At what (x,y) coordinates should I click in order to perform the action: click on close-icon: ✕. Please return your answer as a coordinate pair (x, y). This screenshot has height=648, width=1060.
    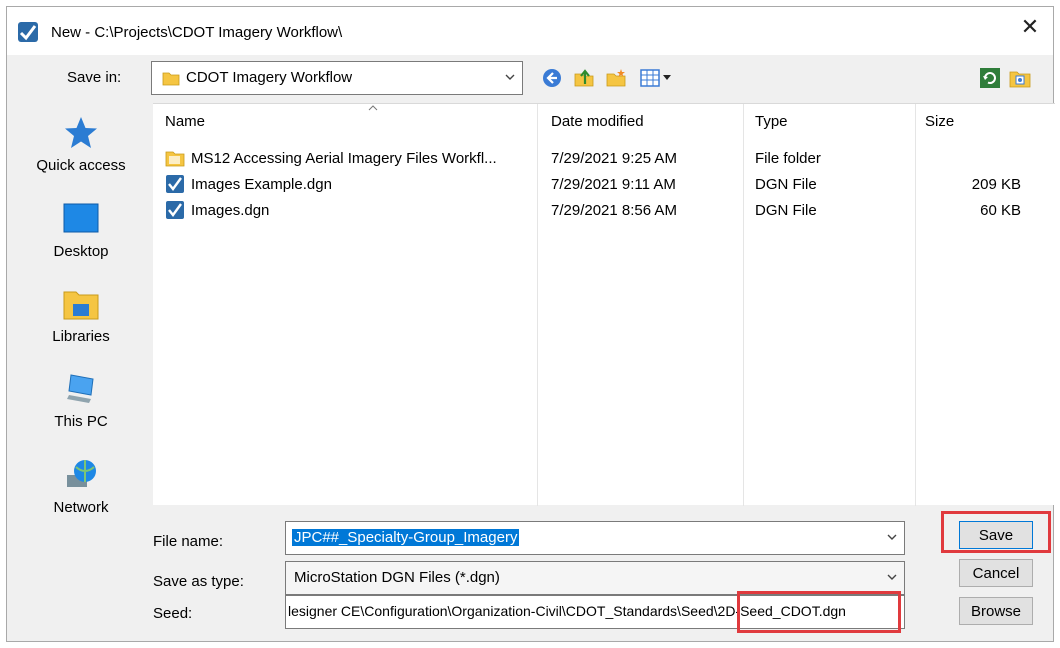
    Looking at the image, I should click on (1030, 26).